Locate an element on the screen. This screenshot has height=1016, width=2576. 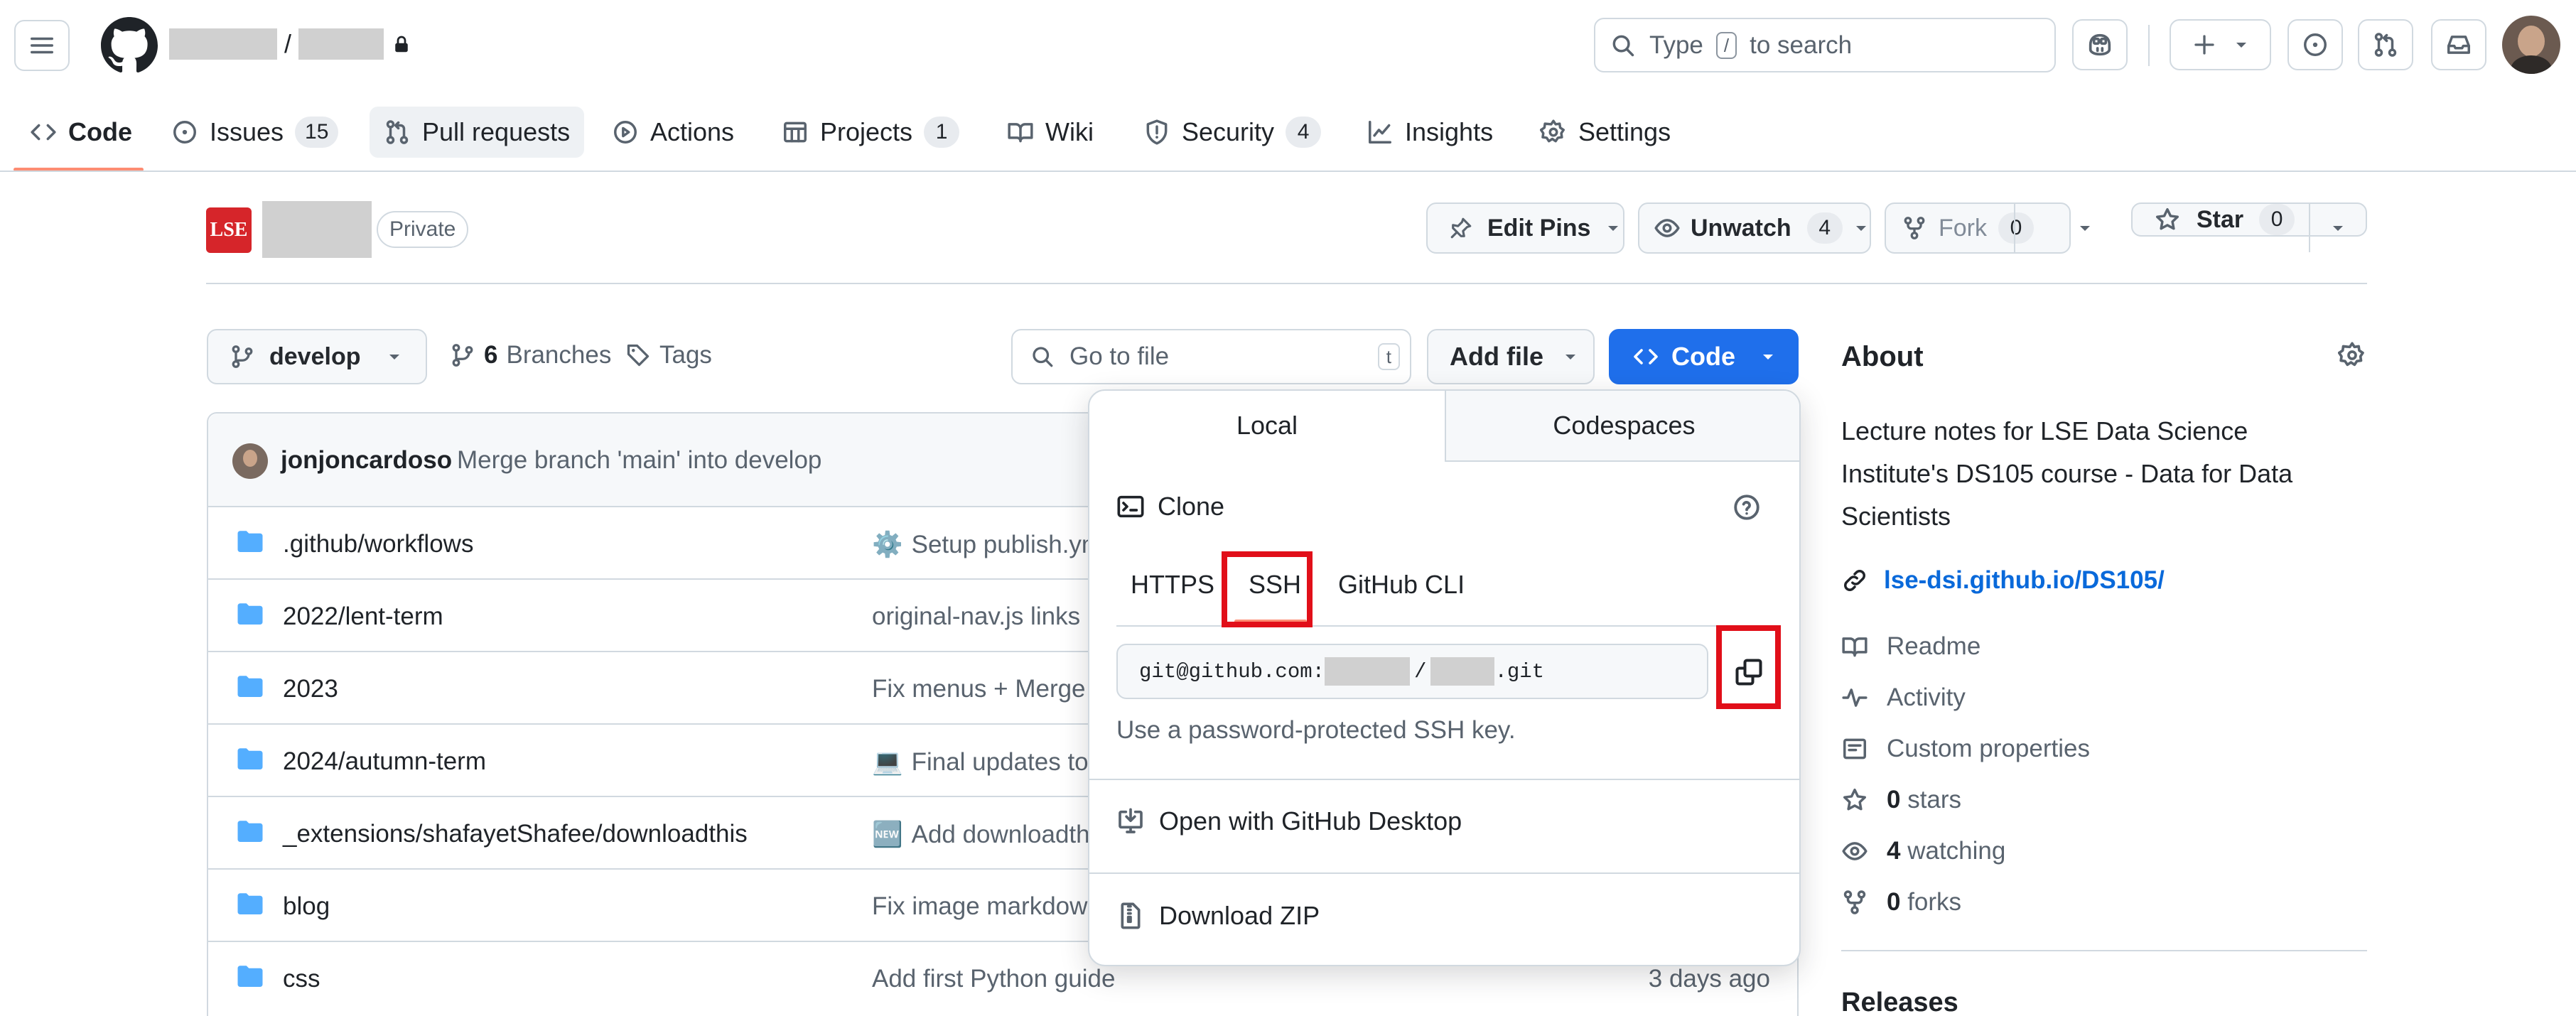
commit-message-text: Add first Python guide is located at coordinates (994, 979).